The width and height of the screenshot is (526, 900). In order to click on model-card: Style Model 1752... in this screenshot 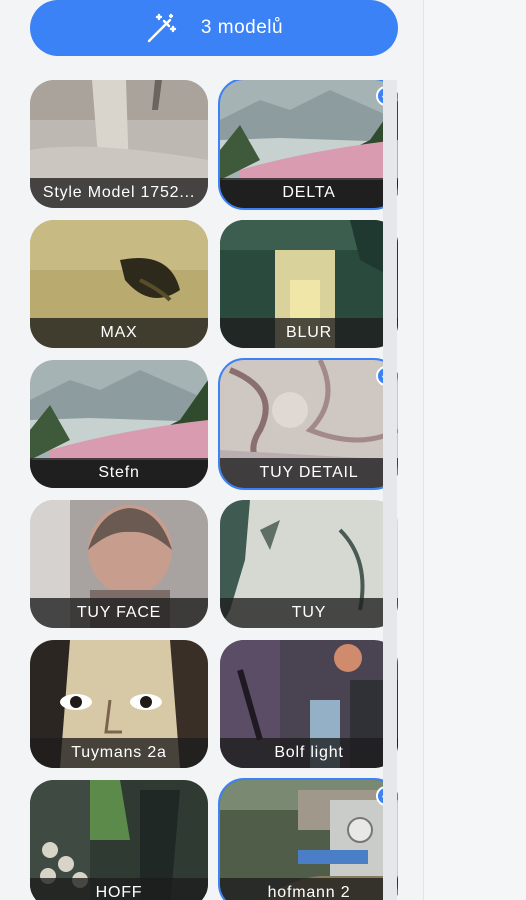, I will do `click(119, 144)`.